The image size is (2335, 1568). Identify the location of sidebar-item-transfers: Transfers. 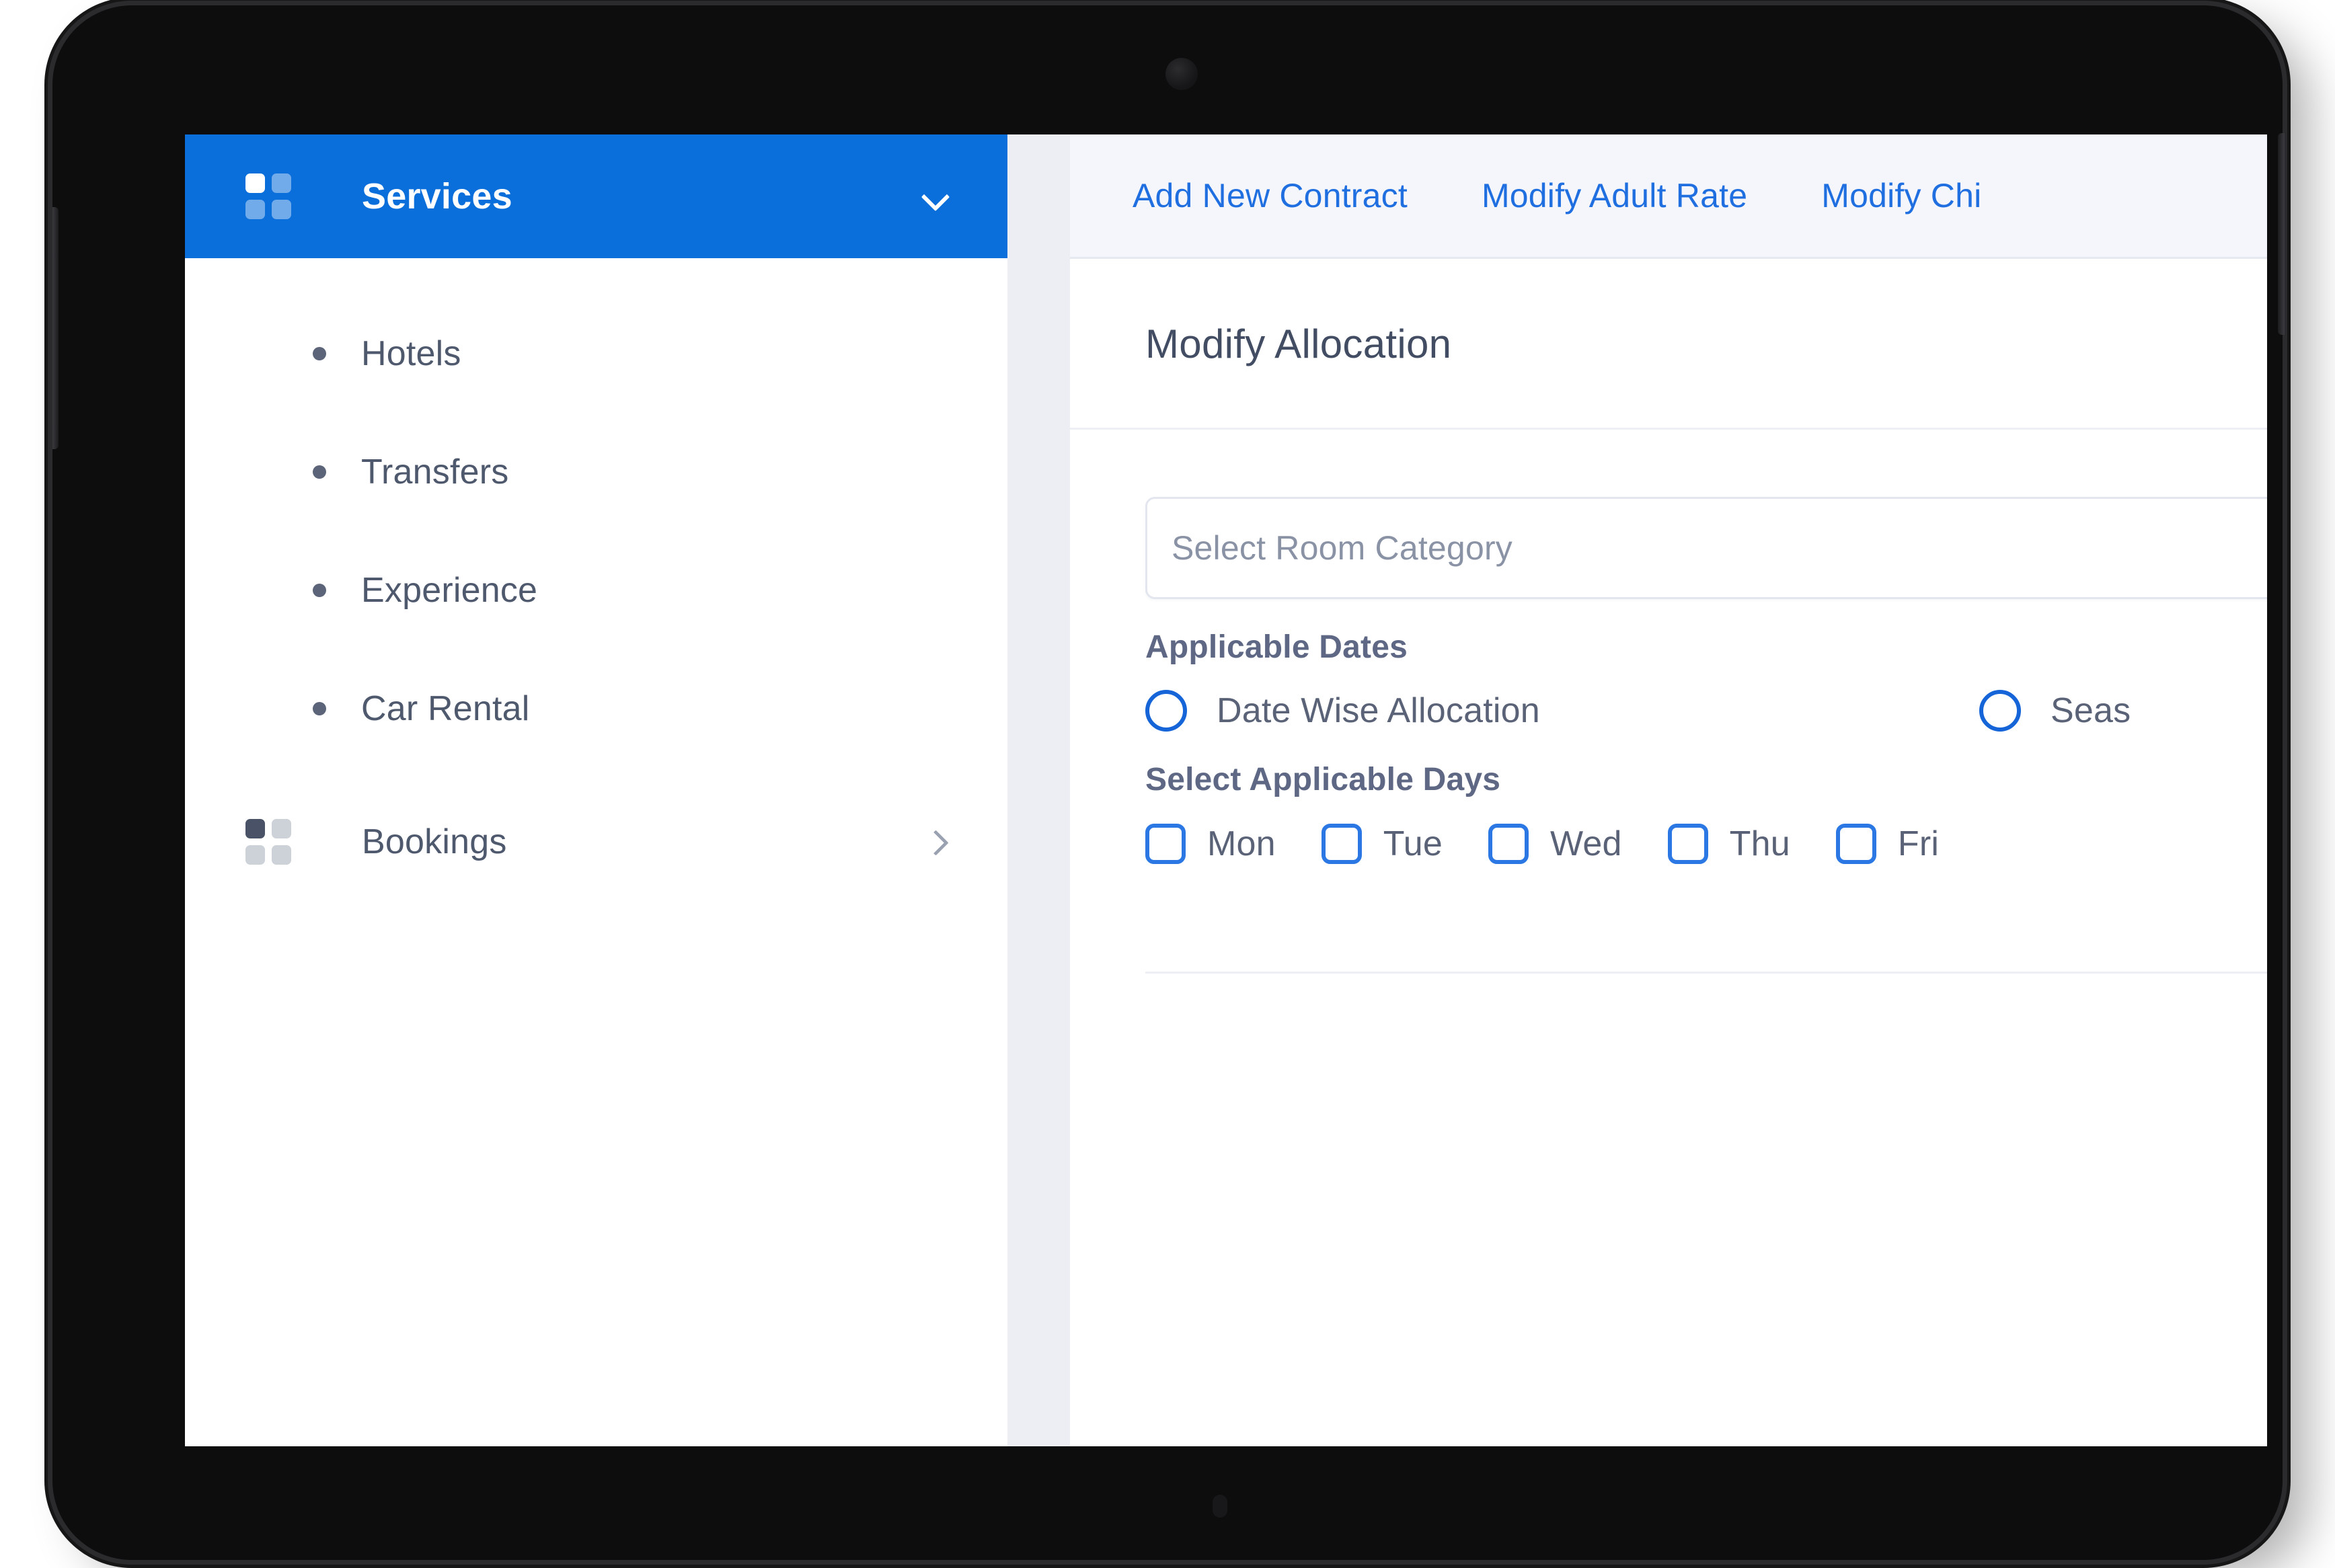
(596, 472).